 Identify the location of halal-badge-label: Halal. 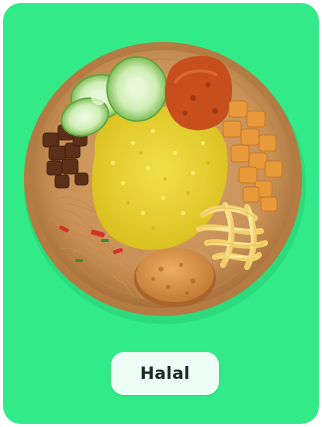
(165, 373).